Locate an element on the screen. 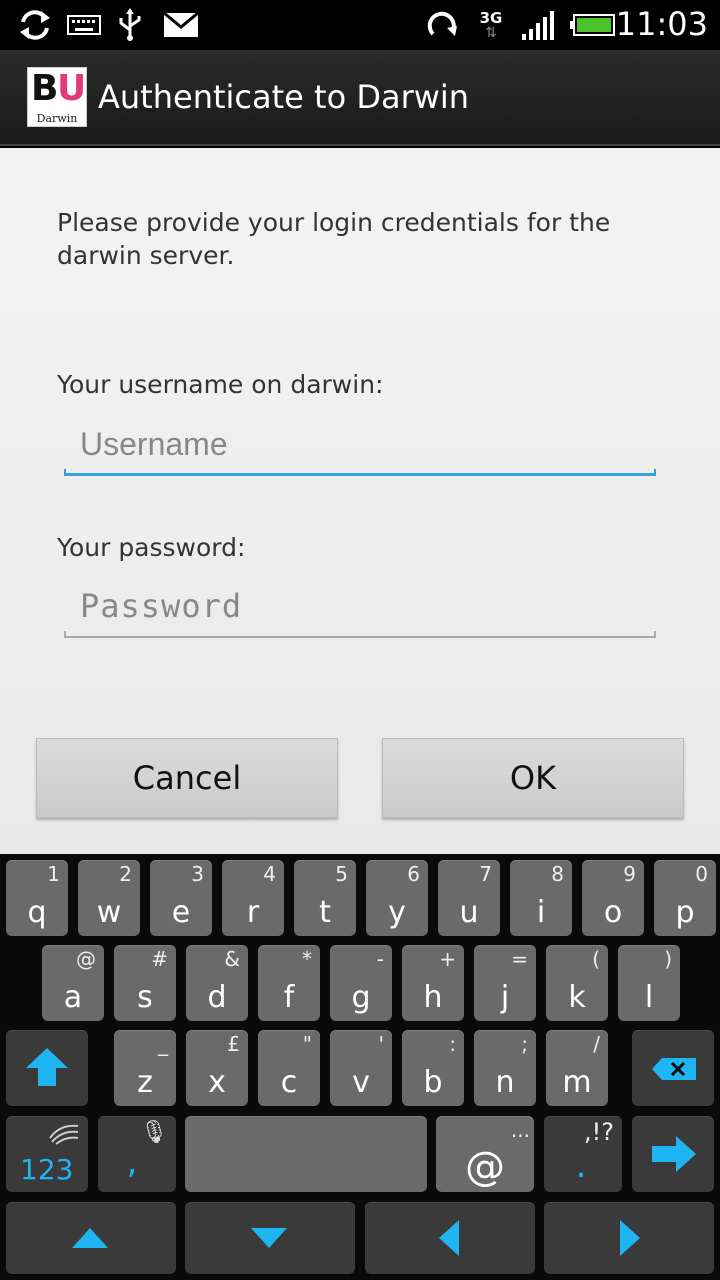  key-label: c is located at coordinates (289, 1082).